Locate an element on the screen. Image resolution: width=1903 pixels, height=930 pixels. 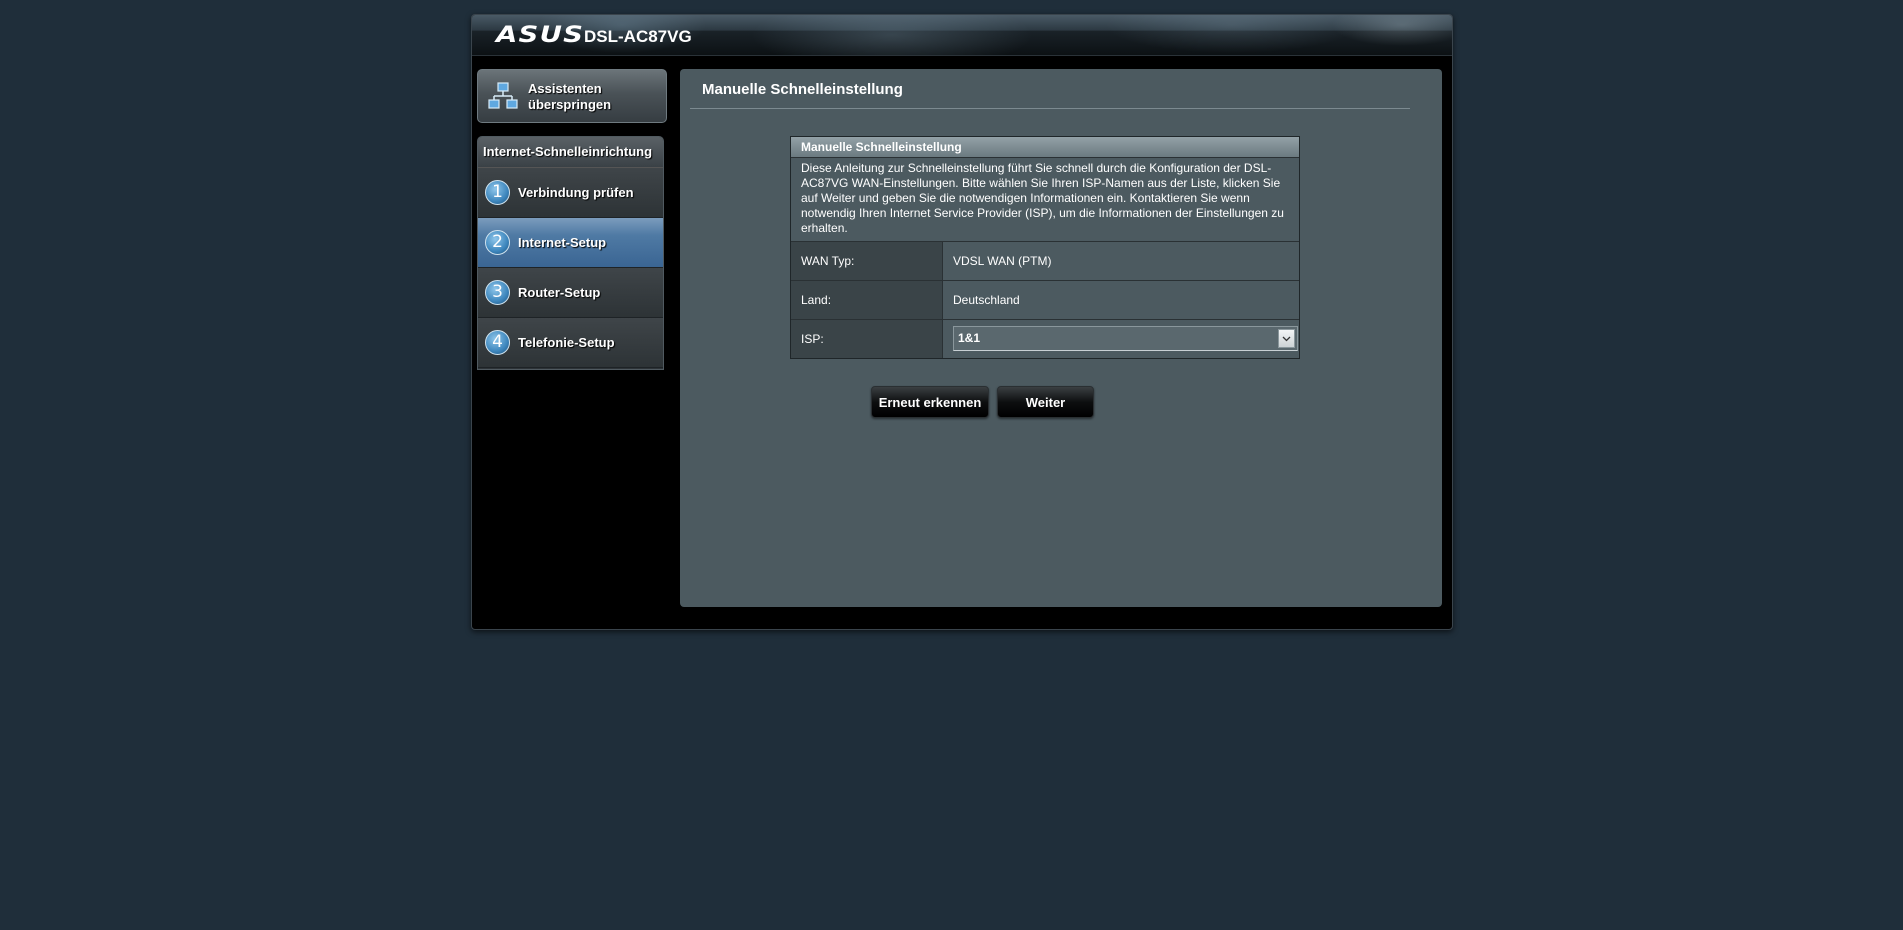
step-verbindung-pruefen: 1 Verbindung prüfen is located at coordinates (570, 193).